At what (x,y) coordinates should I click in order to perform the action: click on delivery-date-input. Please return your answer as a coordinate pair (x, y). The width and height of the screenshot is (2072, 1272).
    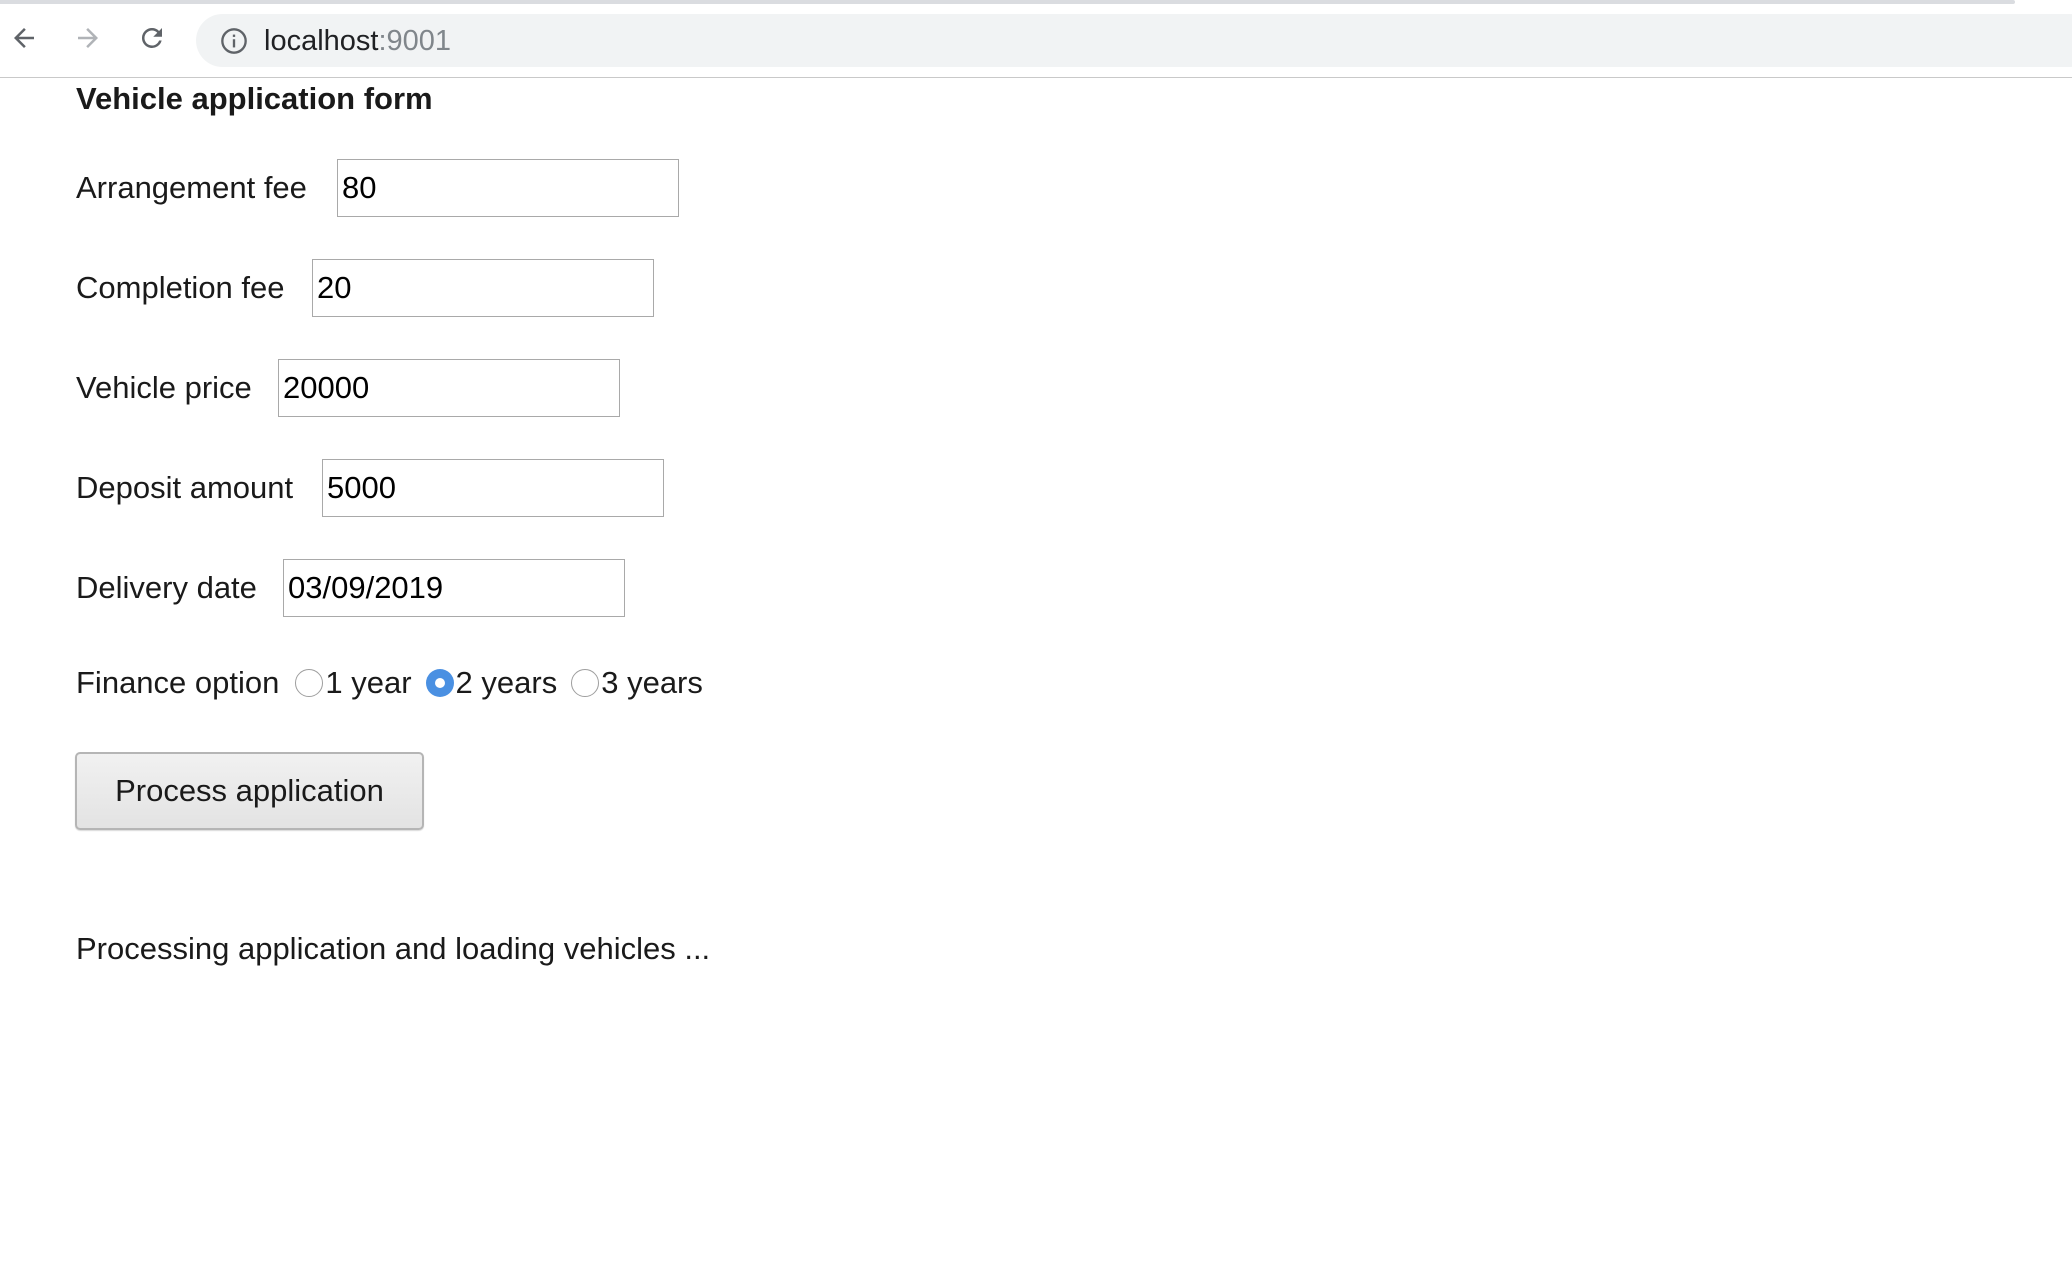
    Looking at the image, I should click on (454, 588).